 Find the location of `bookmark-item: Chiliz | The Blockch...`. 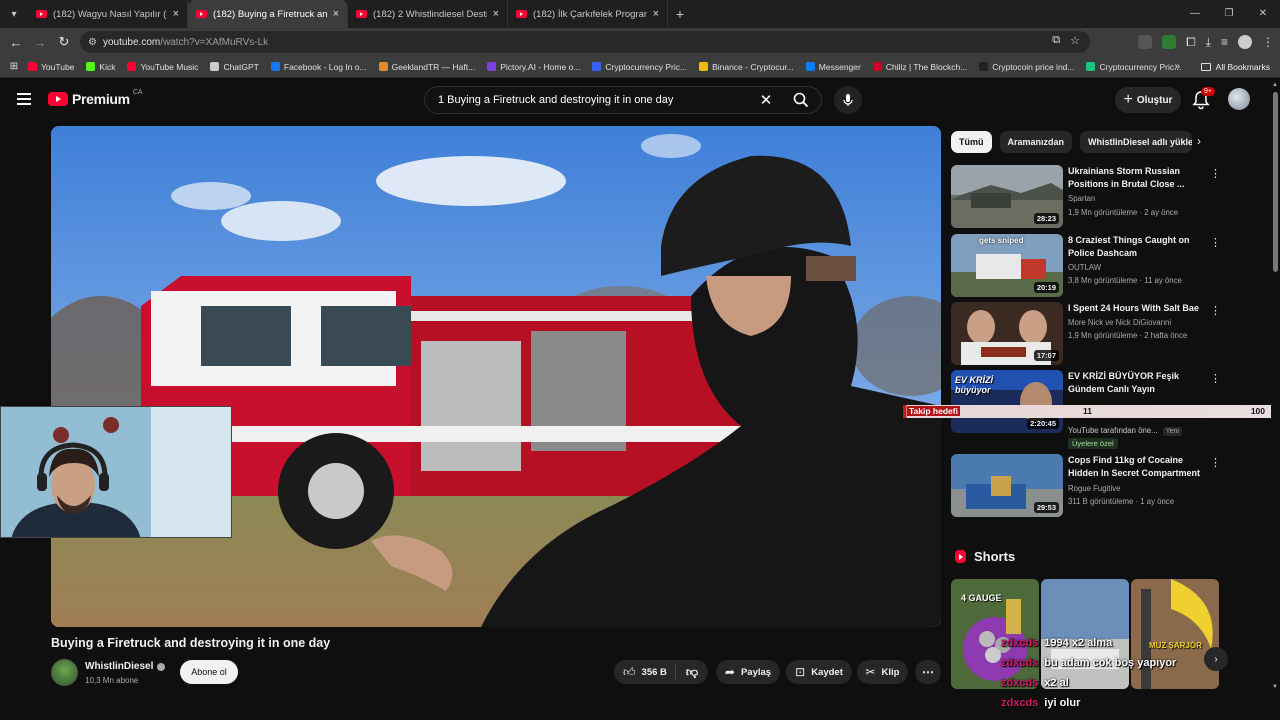

bookmark-item: Chiliz | The Blockch... is located at coordinates (919, 67).